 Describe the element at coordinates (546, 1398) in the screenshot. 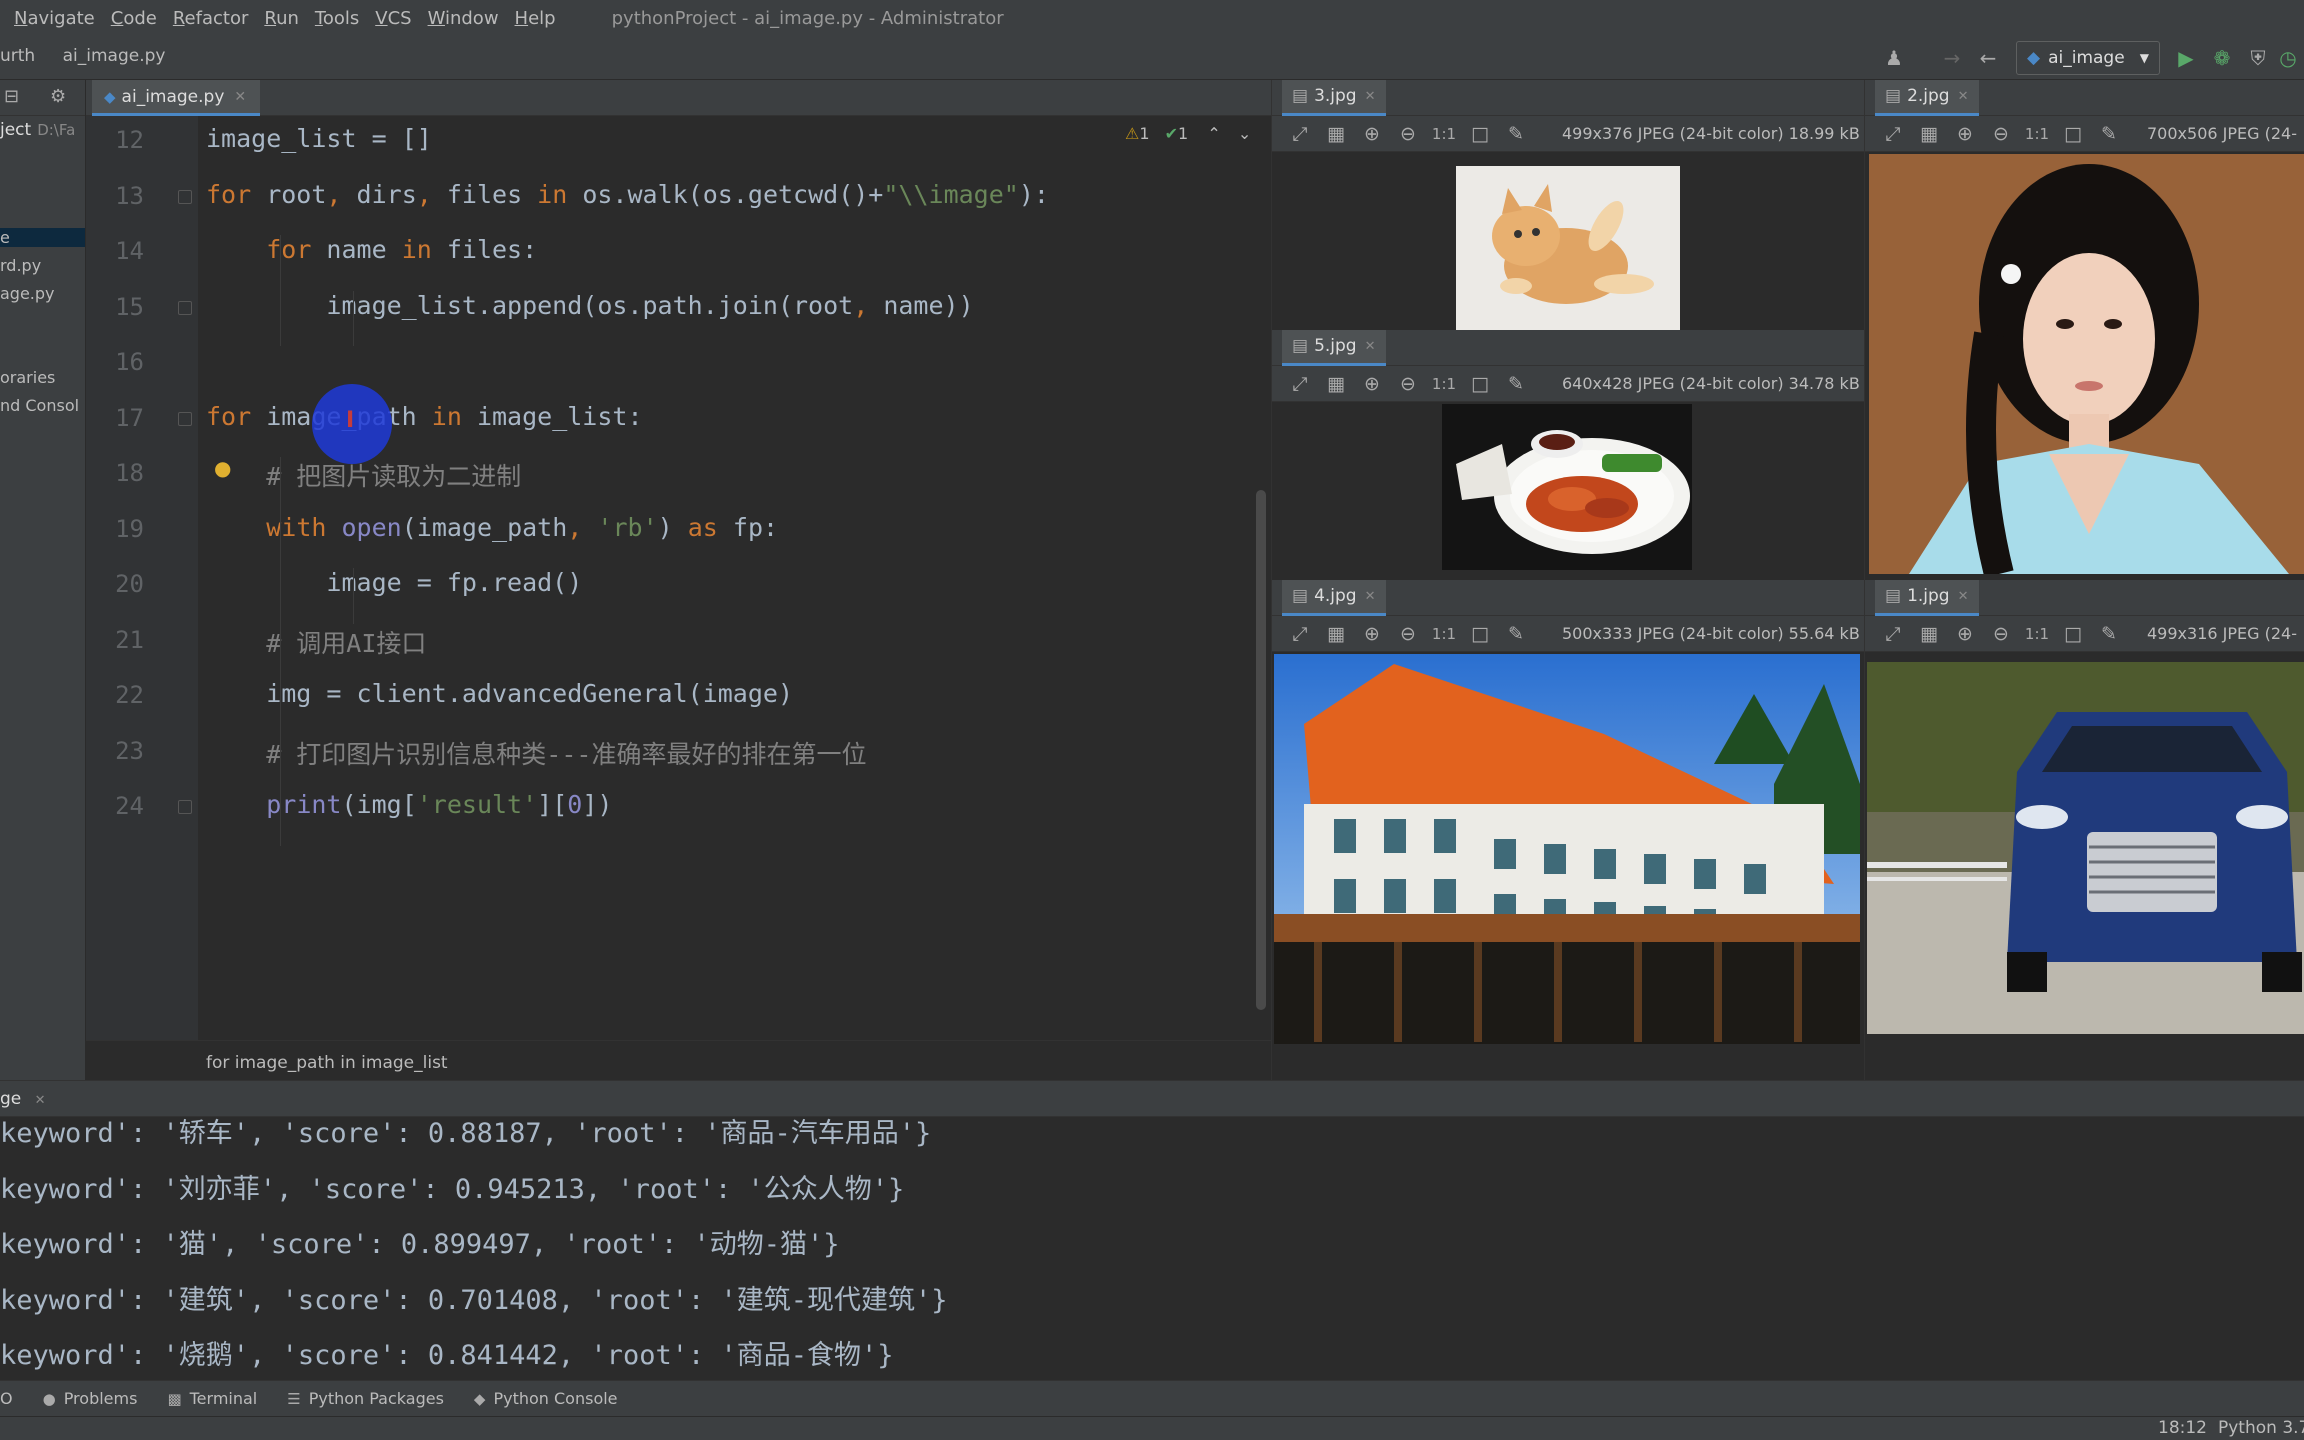

I see `python-console-tool: ◆ Python Console` at that location.